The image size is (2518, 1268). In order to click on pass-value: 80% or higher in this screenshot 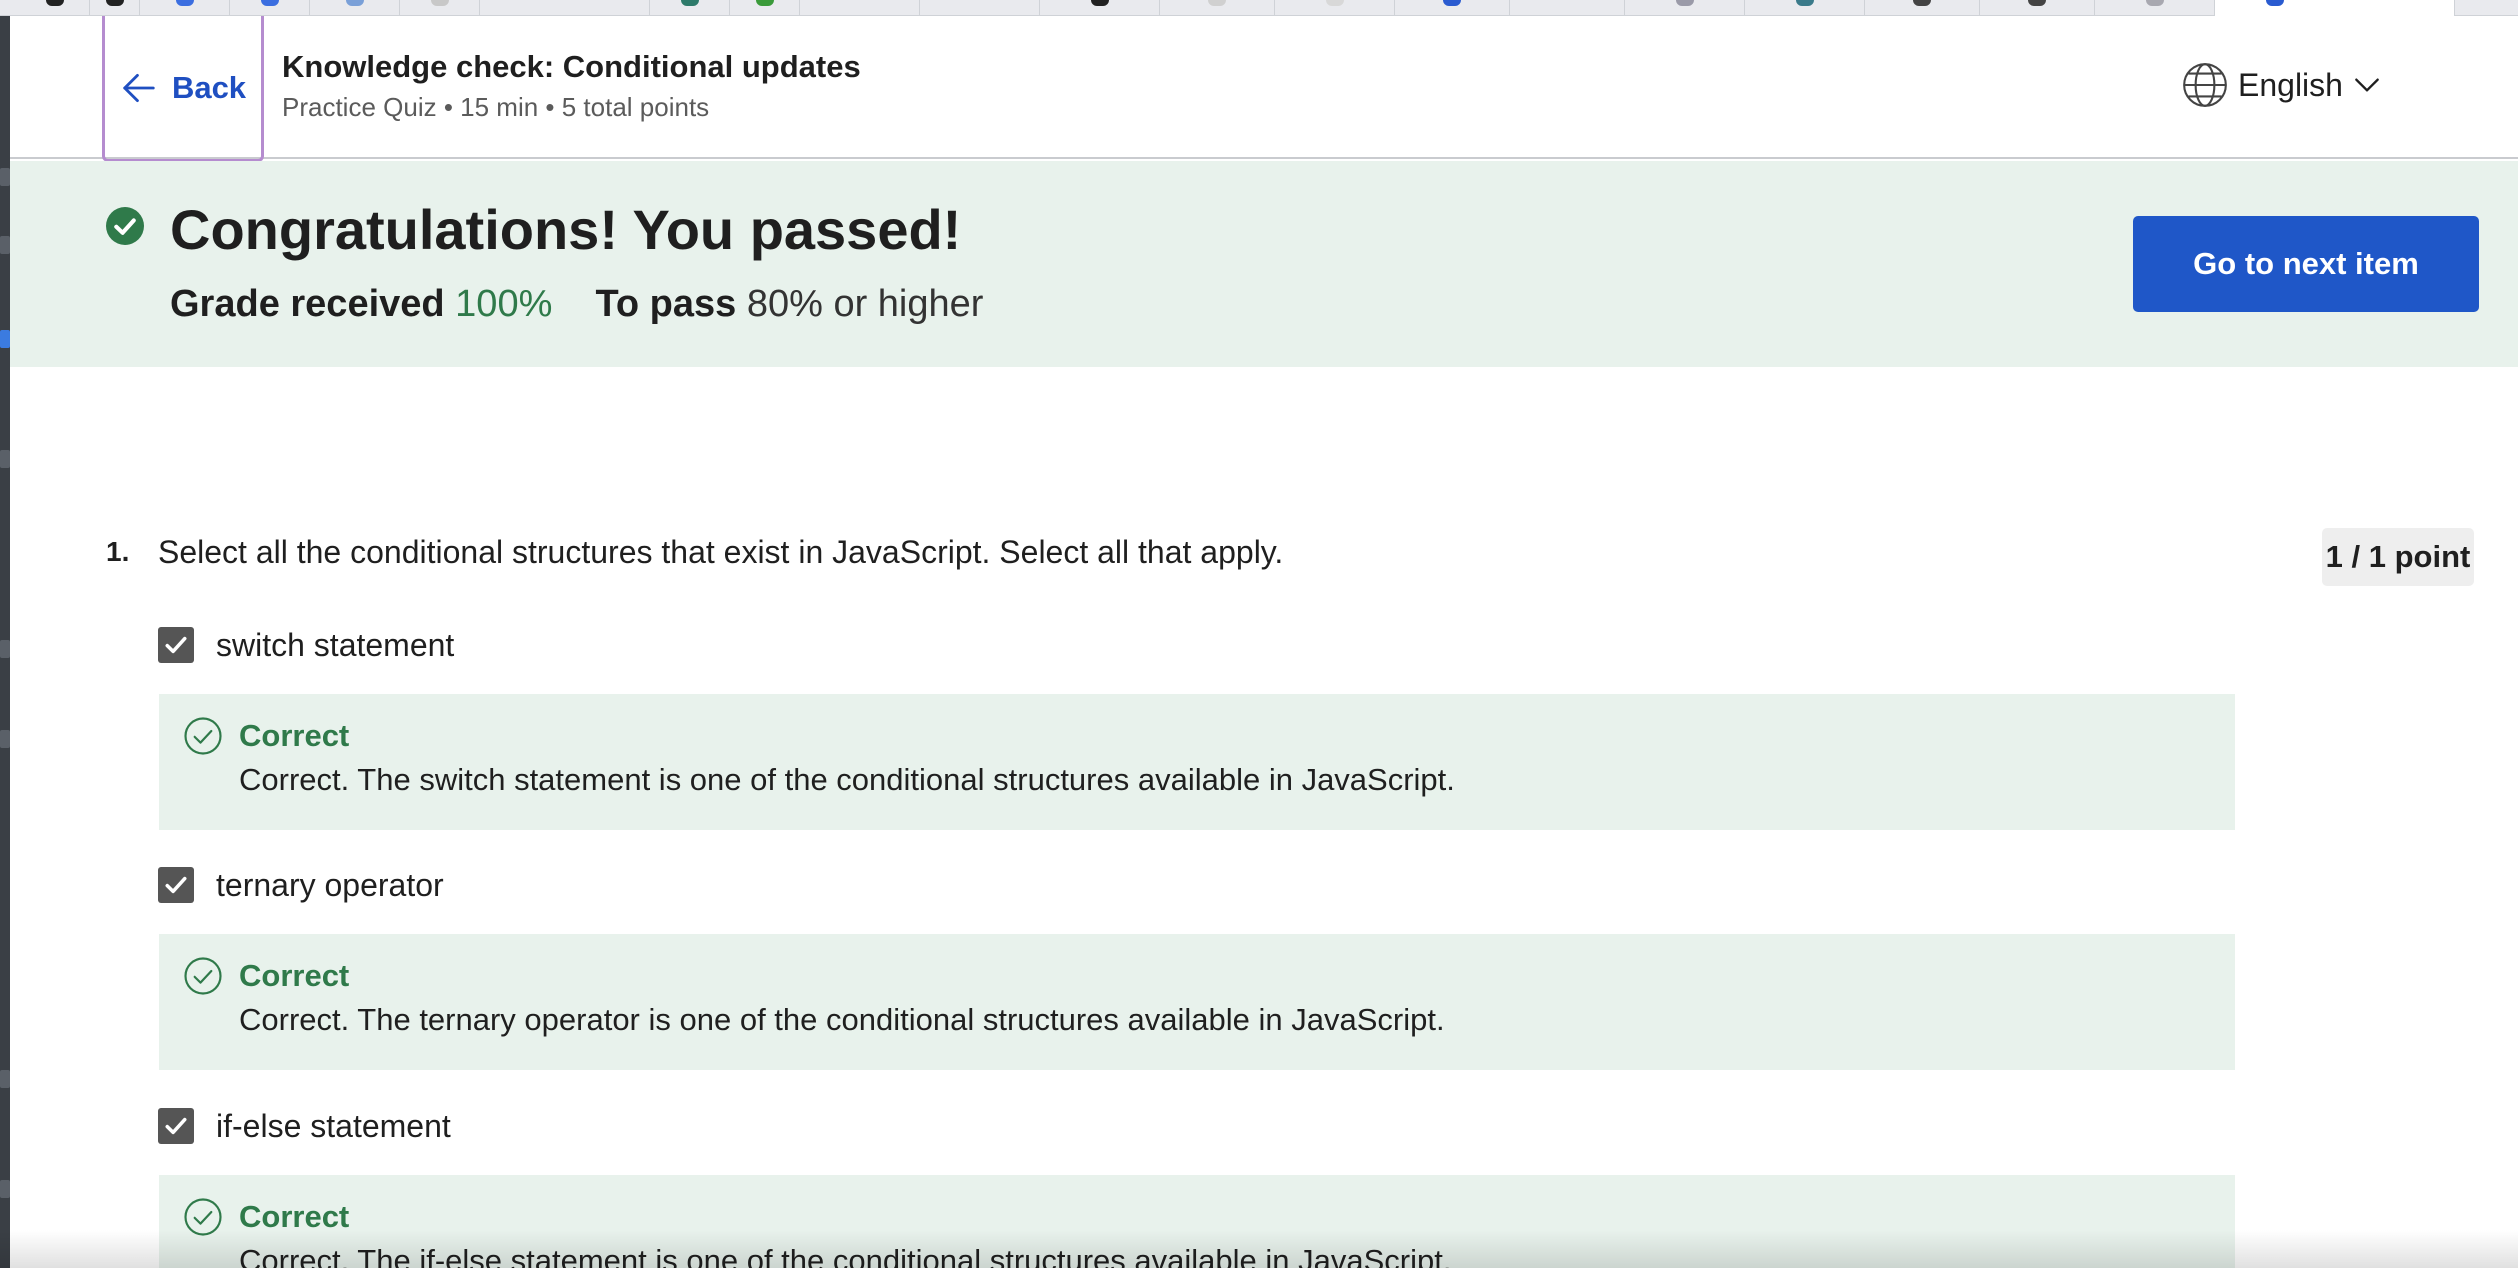, I will do `click(865, 304)`.